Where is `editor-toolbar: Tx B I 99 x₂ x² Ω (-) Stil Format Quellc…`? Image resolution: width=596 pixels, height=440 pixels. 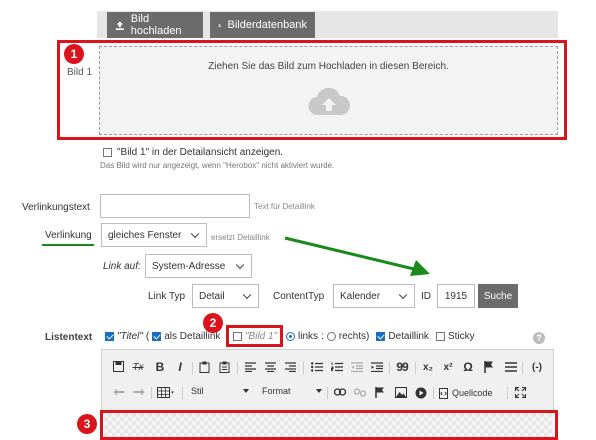
editor-toolbar: Tx B I 99 x₂ x² Ω (-) Stil Format Quellc… is located at coordinates (327, 380).